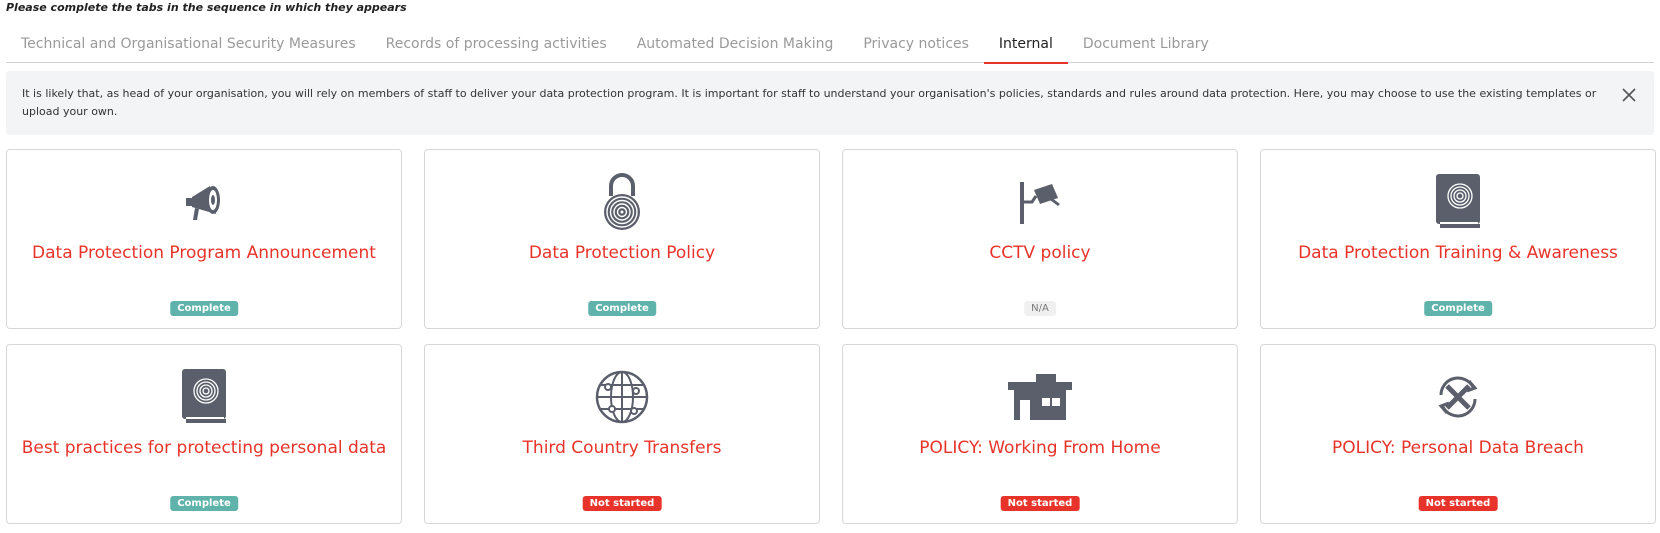  Describe the element at coordinates (204, 202) in the screenshot. I see `megaphone-icon` at that location.